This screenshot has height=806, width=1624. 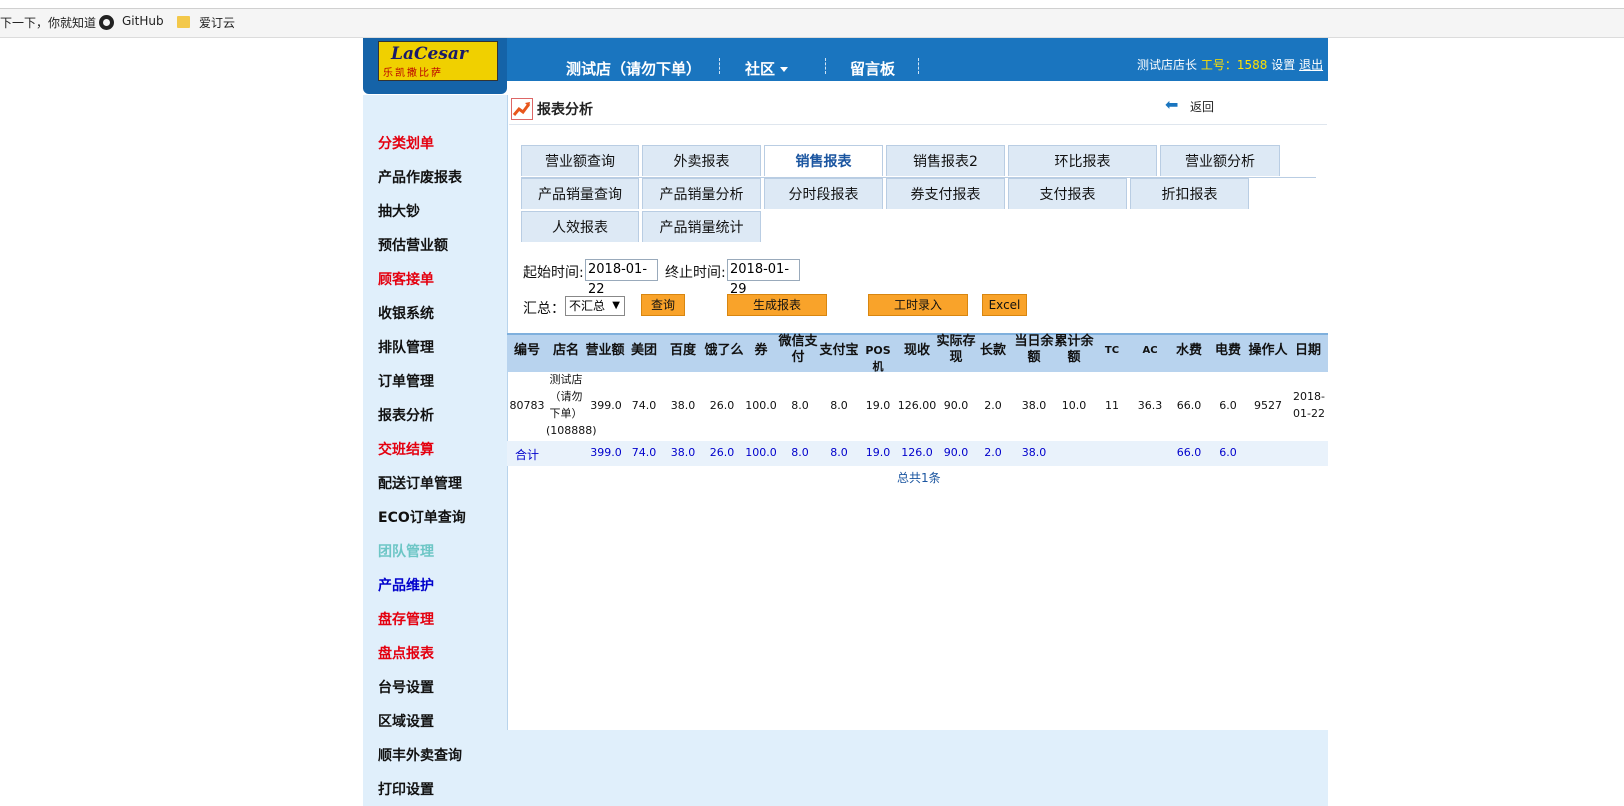 What do you see at coordinates (406, 551) in the screenshot?
I see `sidebar-item-team: 团队管理` at bounding box center [406, 551].